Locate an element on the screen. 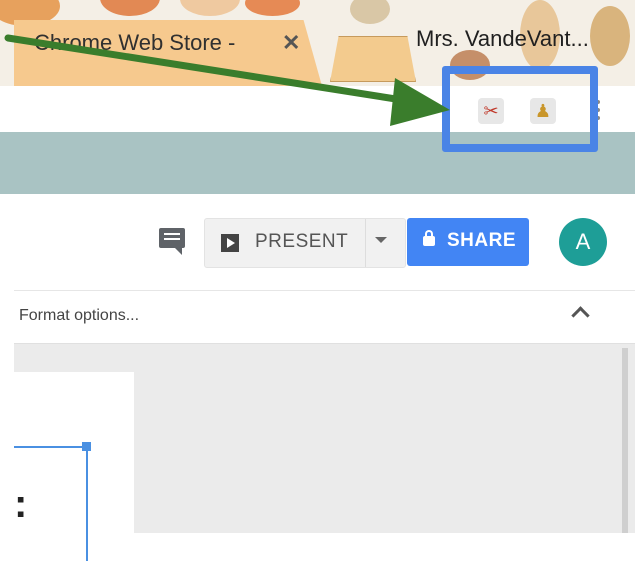 The height and width of the screenshot is (561, 635). arrow-head is located at coordinates (420, 102).